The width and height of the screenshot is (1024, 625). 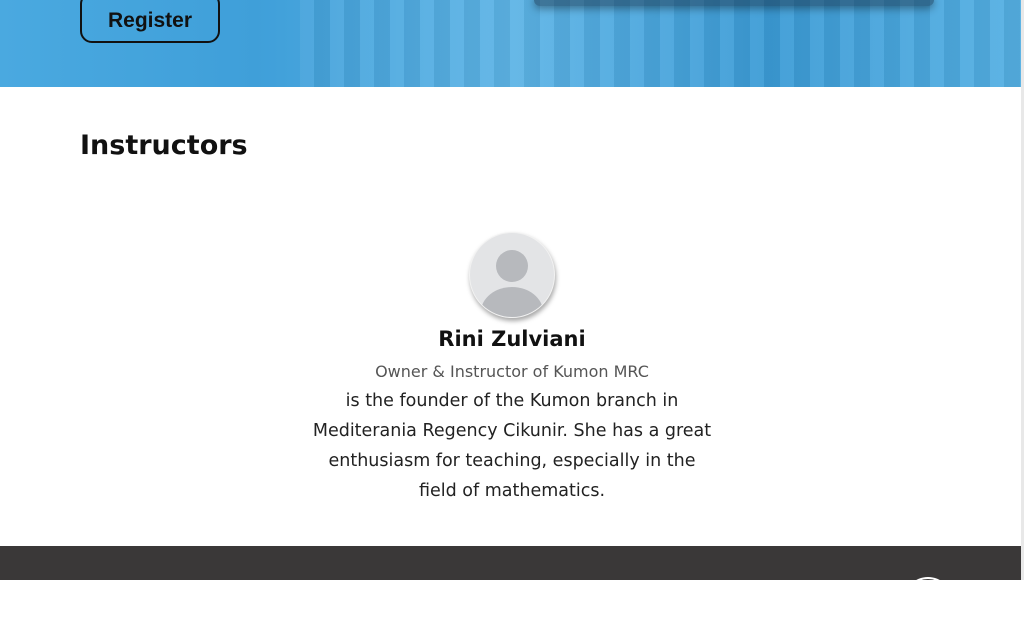 I want to click on hero-banner: Register, so click(x=512, y=43).